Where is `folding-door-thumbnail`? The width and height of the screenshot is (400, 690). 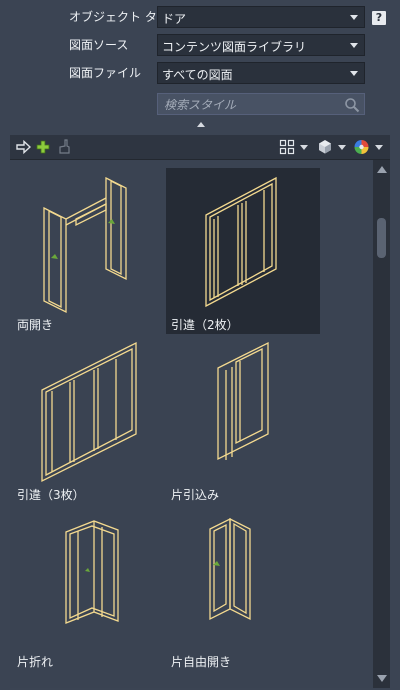
folding-door-thumbnail is located at coordinates (92, 572).